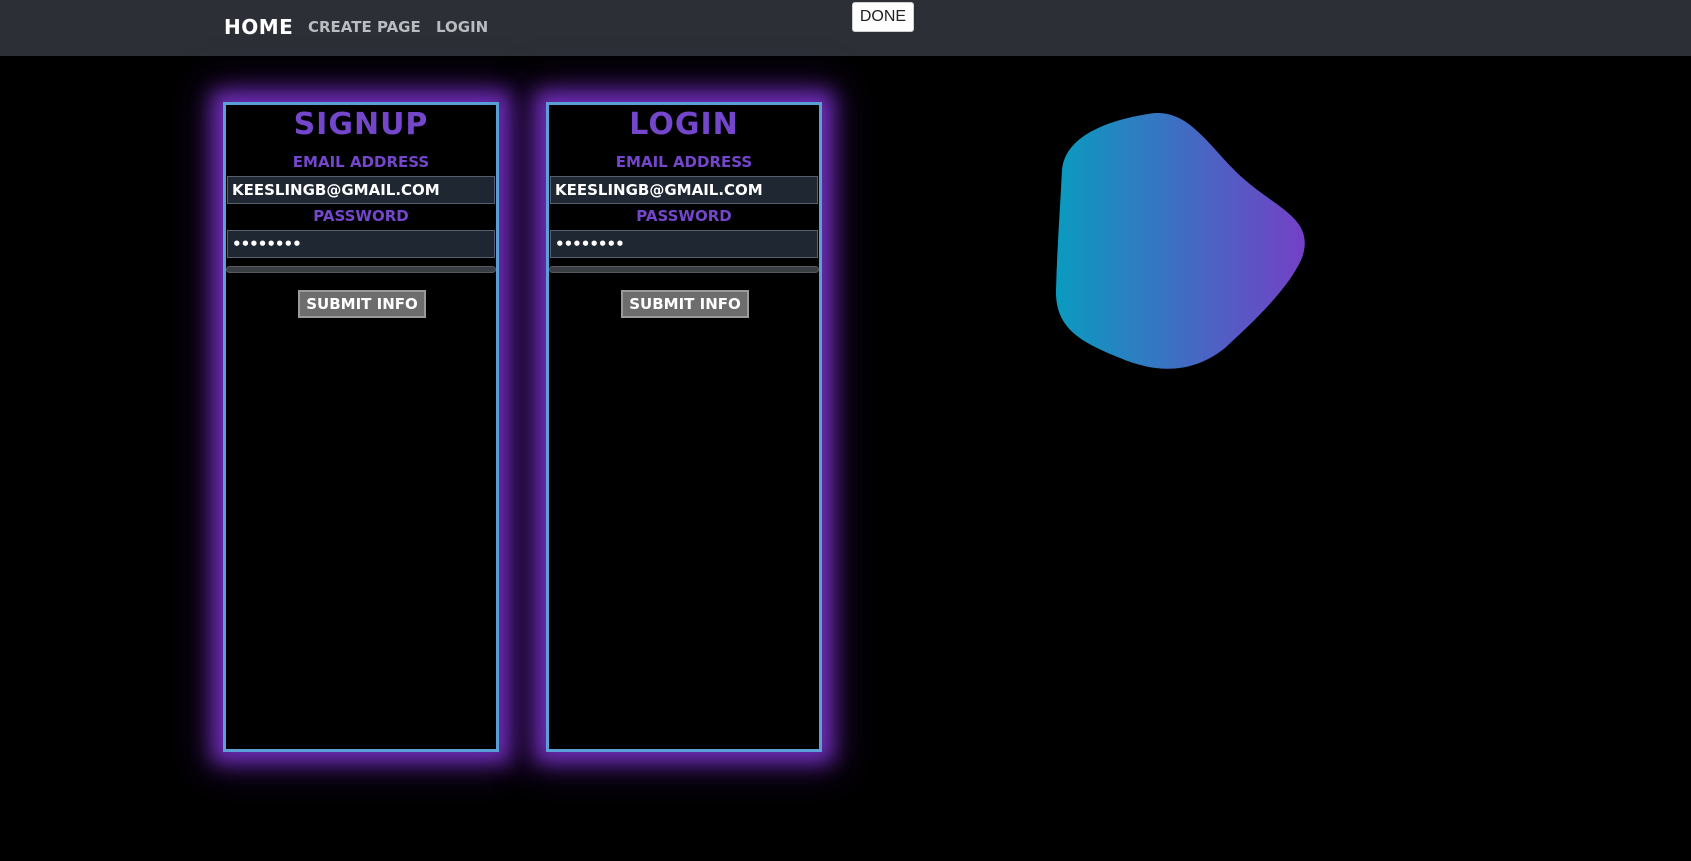 Image resolution: width=1691 pixels, height=861 pixels. What do you see at coordinates (361, 124) in the screenshot?
I see `signup-title: Signup` at bounding box center [361, 124].